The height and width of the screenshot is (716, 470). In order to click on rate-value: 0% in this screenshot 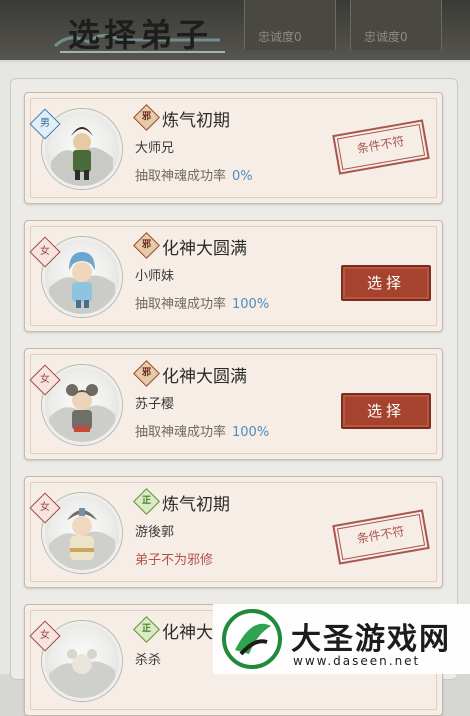, I will do `click(242, 176)`.